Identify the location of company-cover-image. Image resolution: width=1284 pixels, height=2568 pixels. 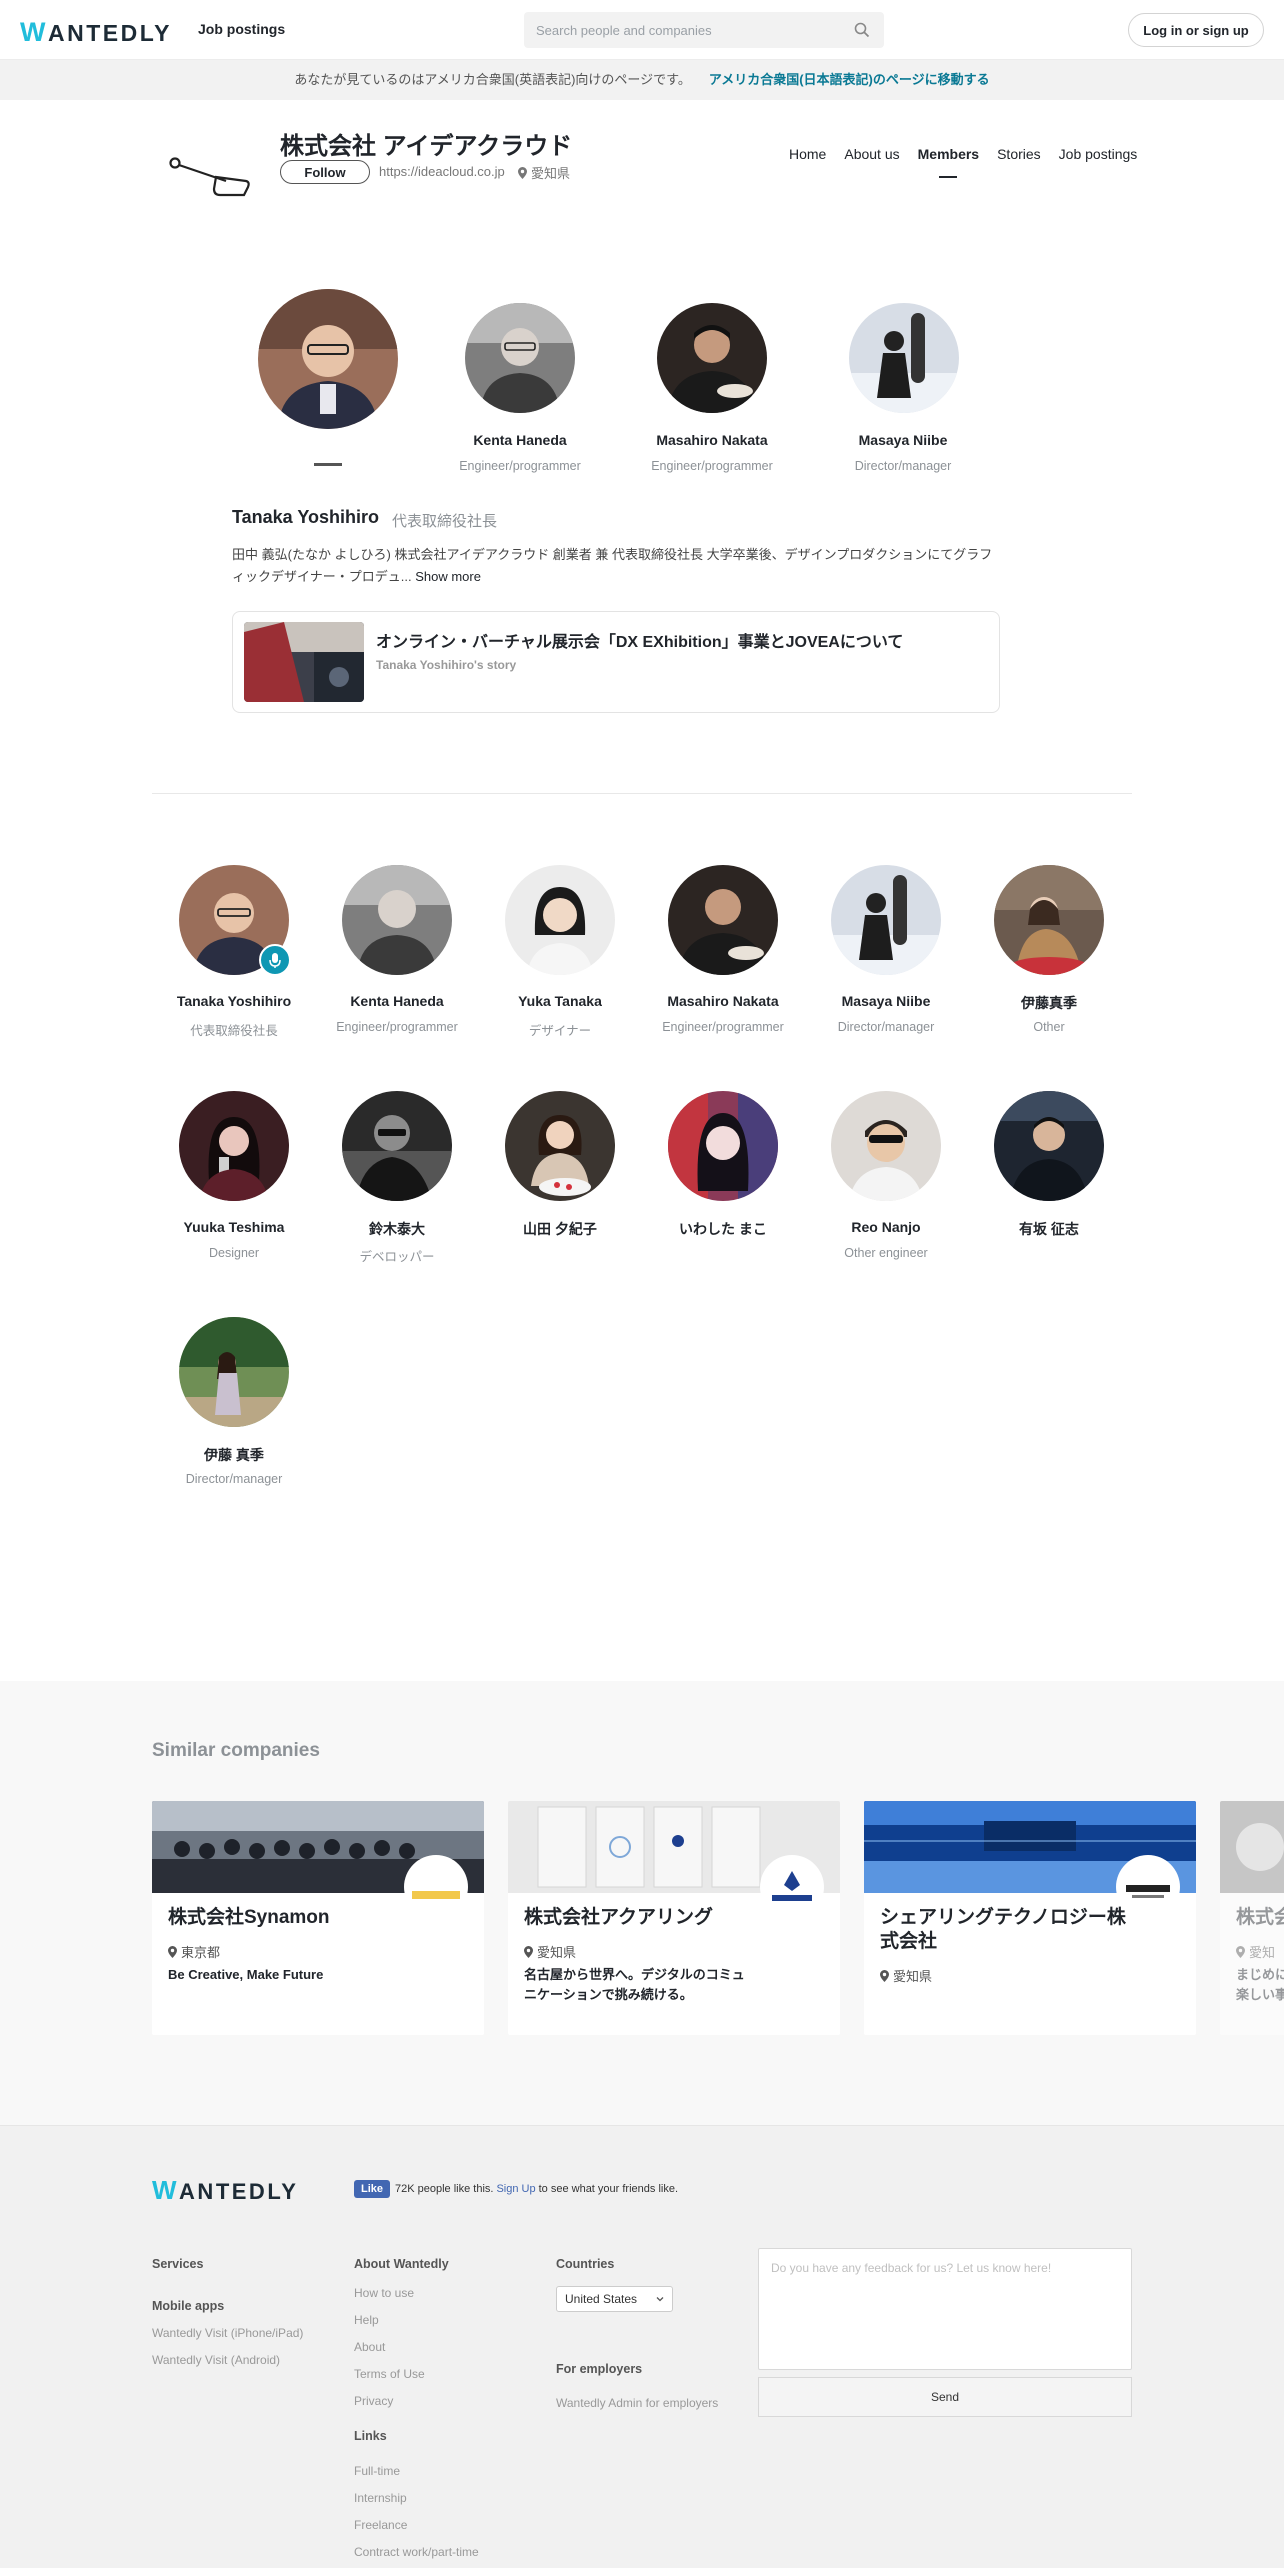
(1252, 1847).